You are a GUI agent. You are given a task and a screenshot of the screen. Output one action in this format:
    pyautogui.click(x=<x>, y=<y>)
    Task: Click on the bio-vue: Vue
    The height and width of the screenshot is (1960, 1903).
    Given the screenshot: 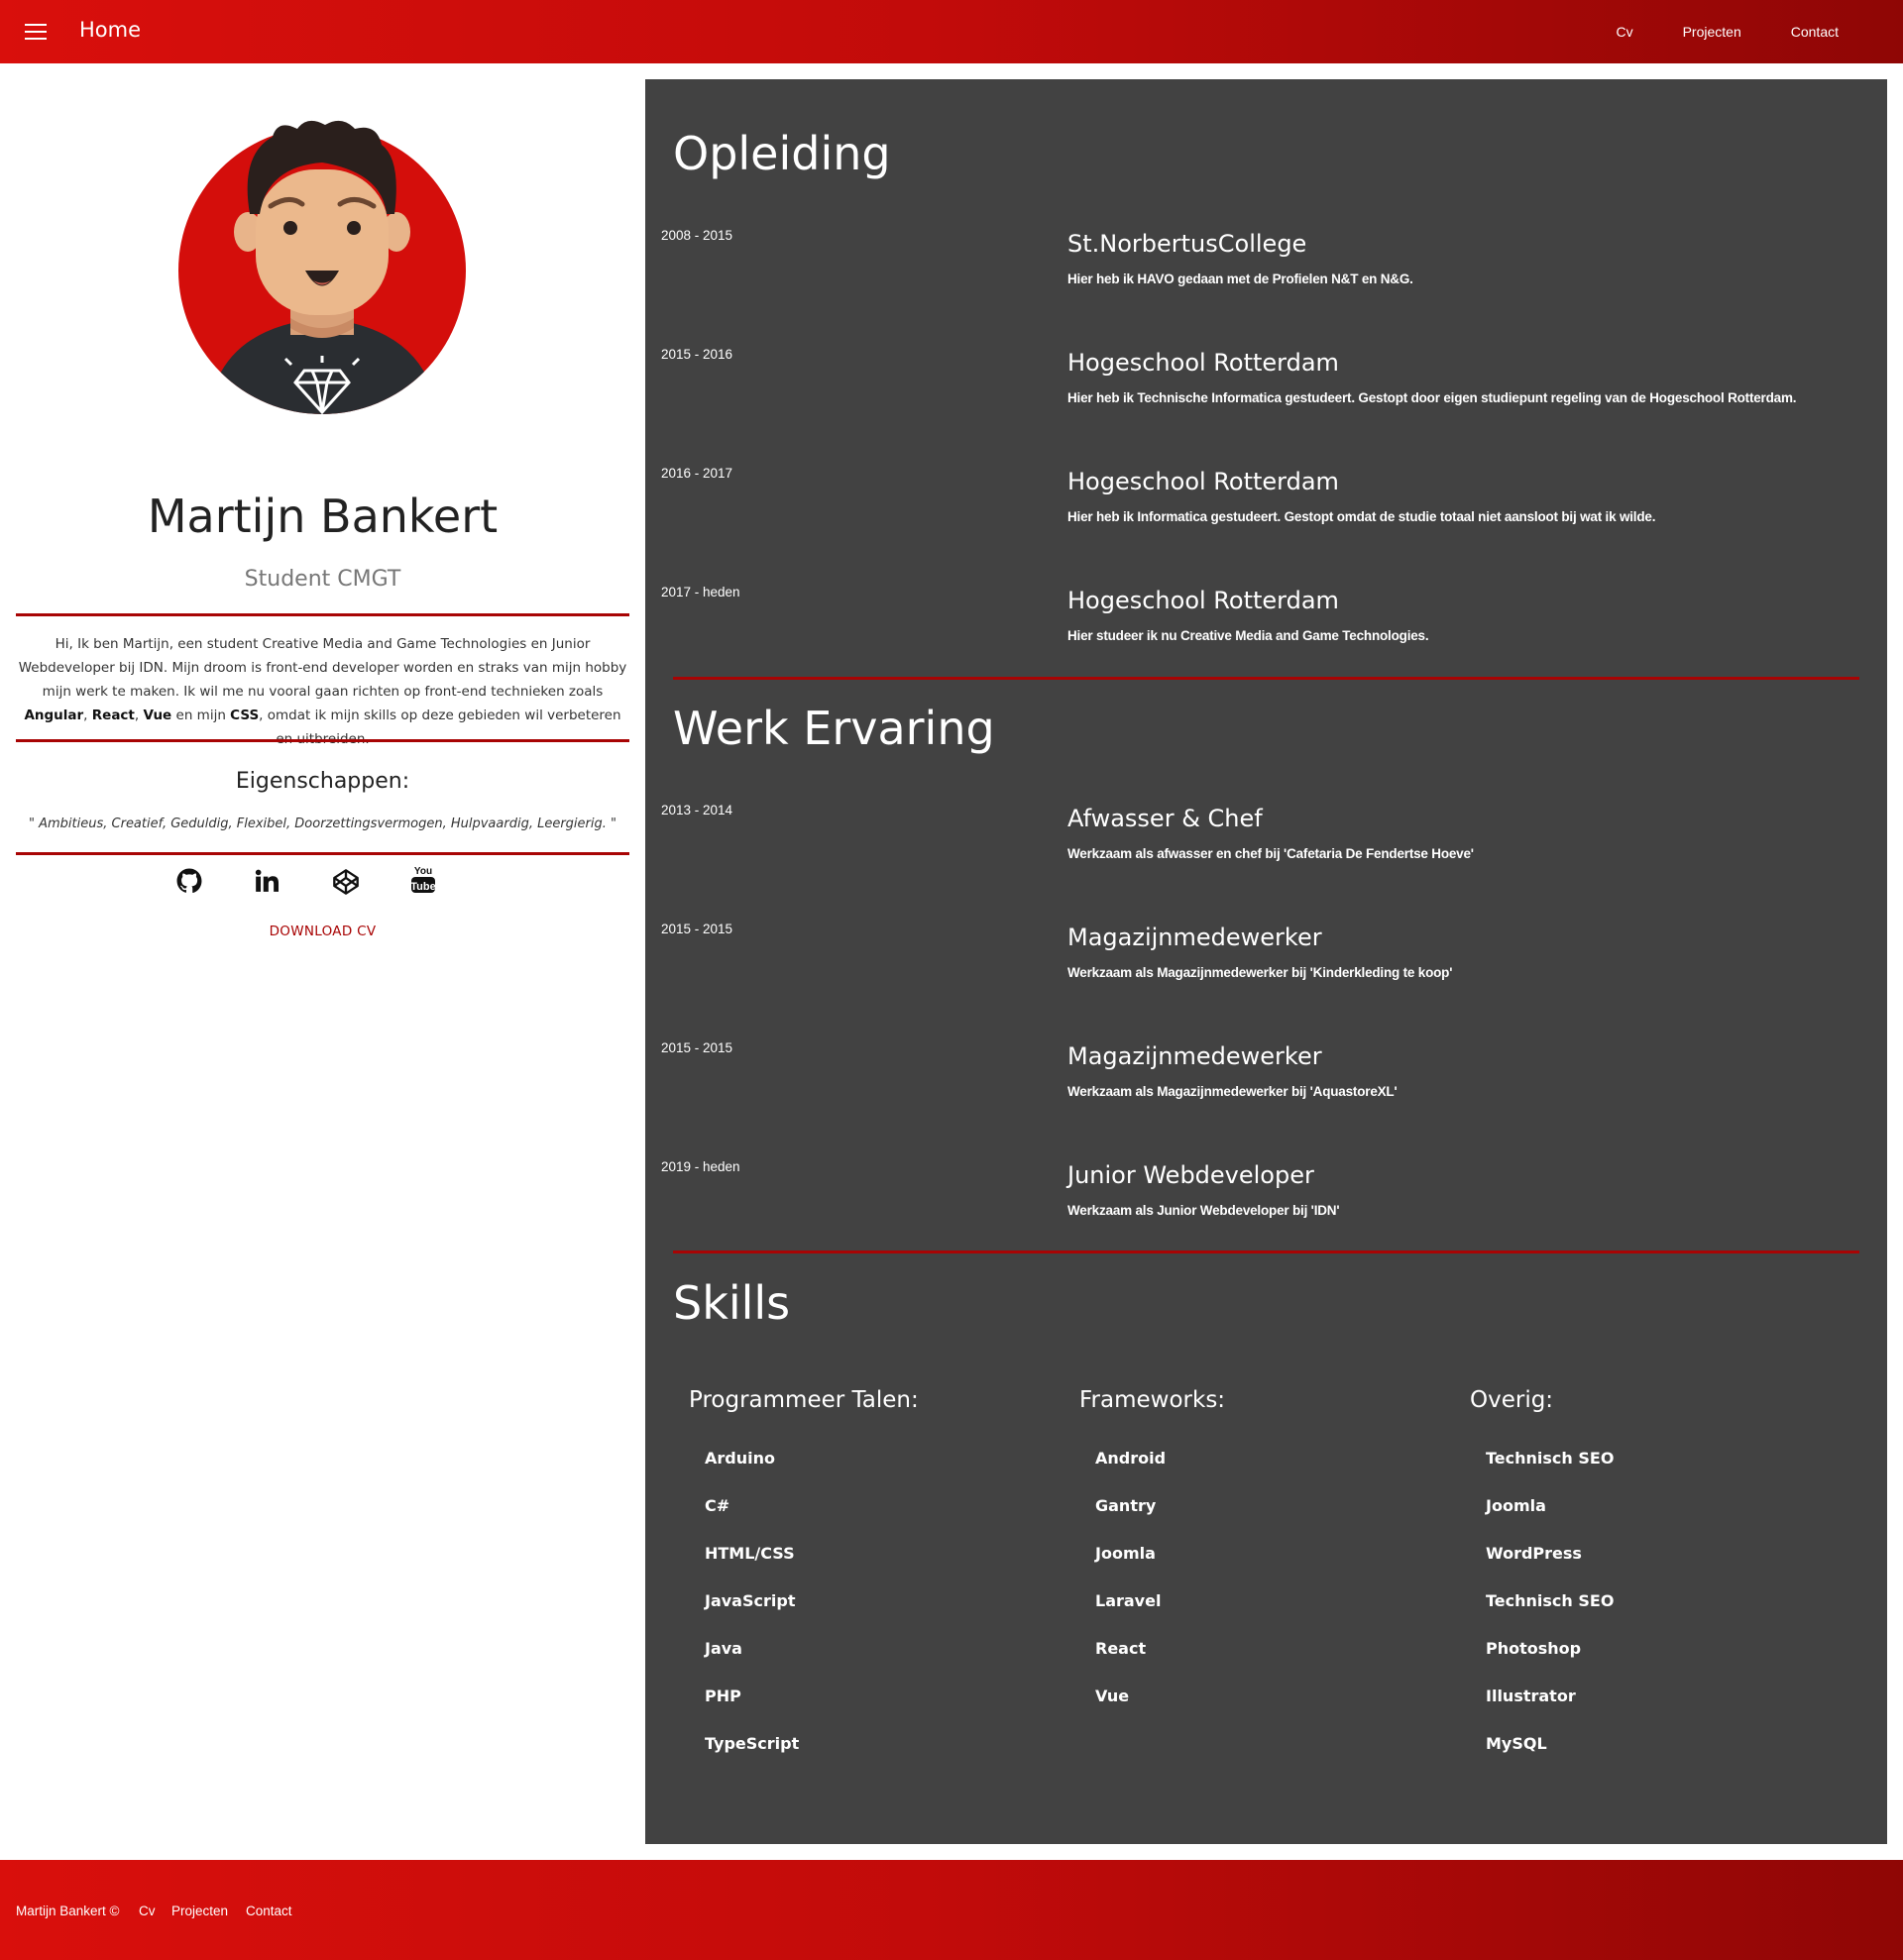 What is the action you would take?
    pyautogui.click(x=157, y=715)
    